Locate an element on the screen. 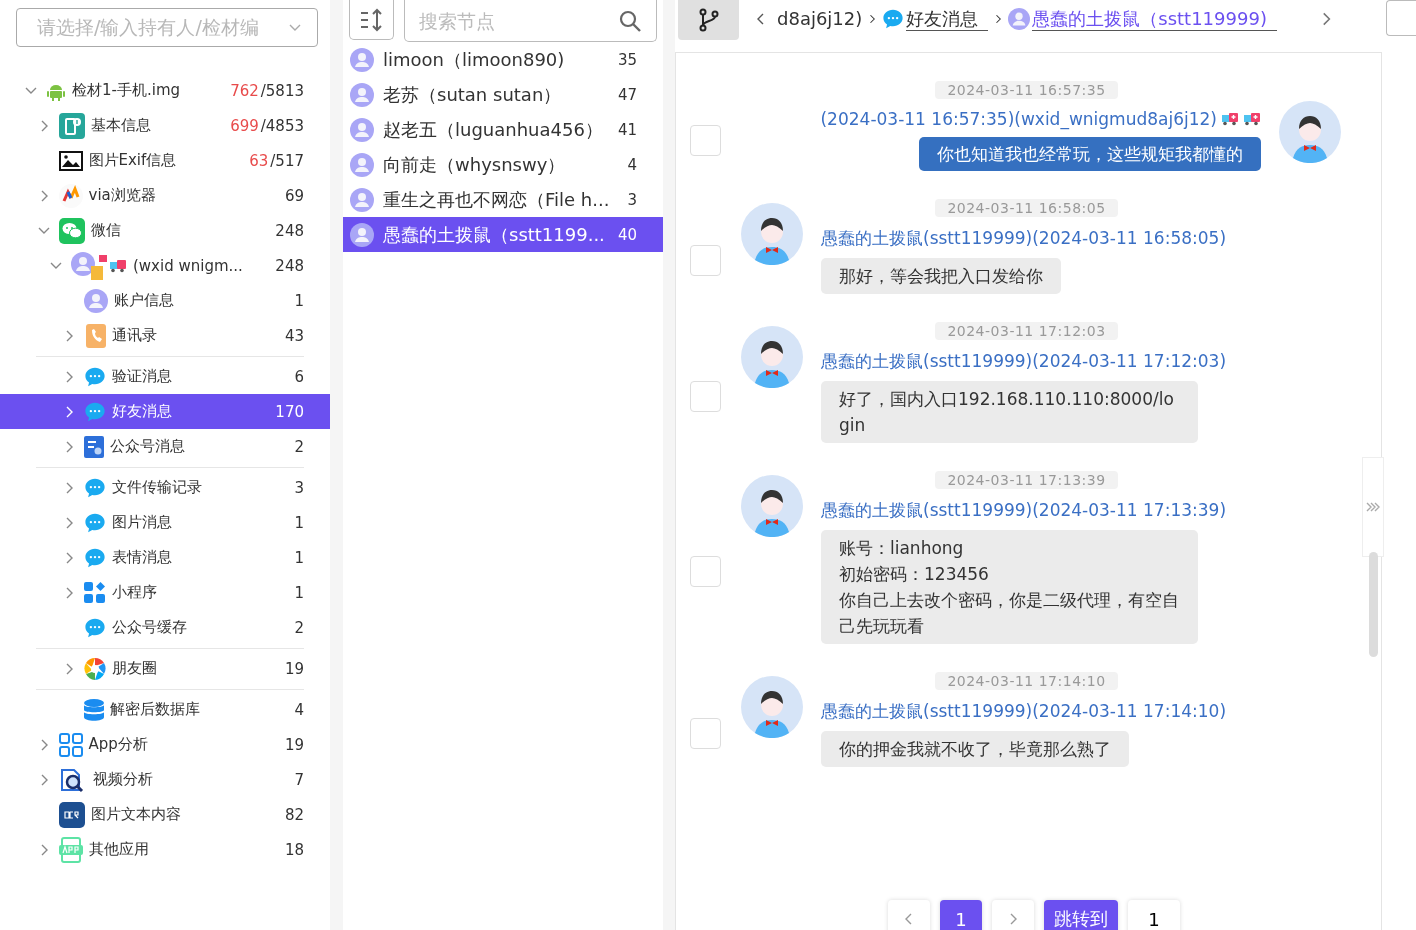 This screenshot has height=930, width=1416. tree-item: 公众号缓存 2 is located at coordinates (165, 627).